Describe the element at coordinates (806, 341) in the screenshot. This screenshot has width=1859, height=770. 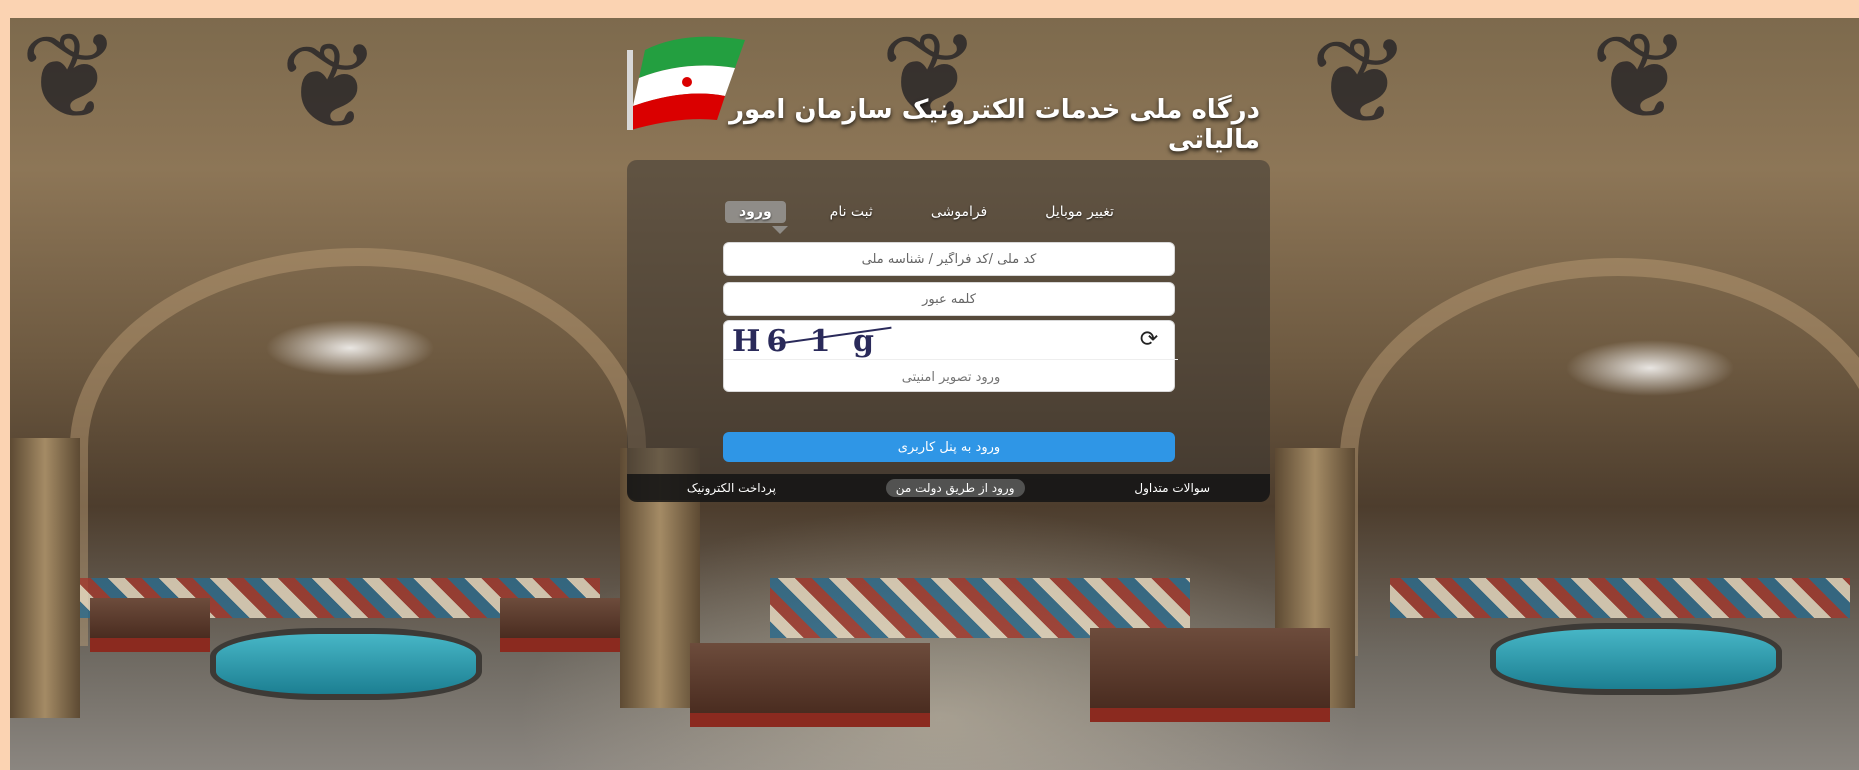
I see `captcha-text: H6 1 g` at that location.